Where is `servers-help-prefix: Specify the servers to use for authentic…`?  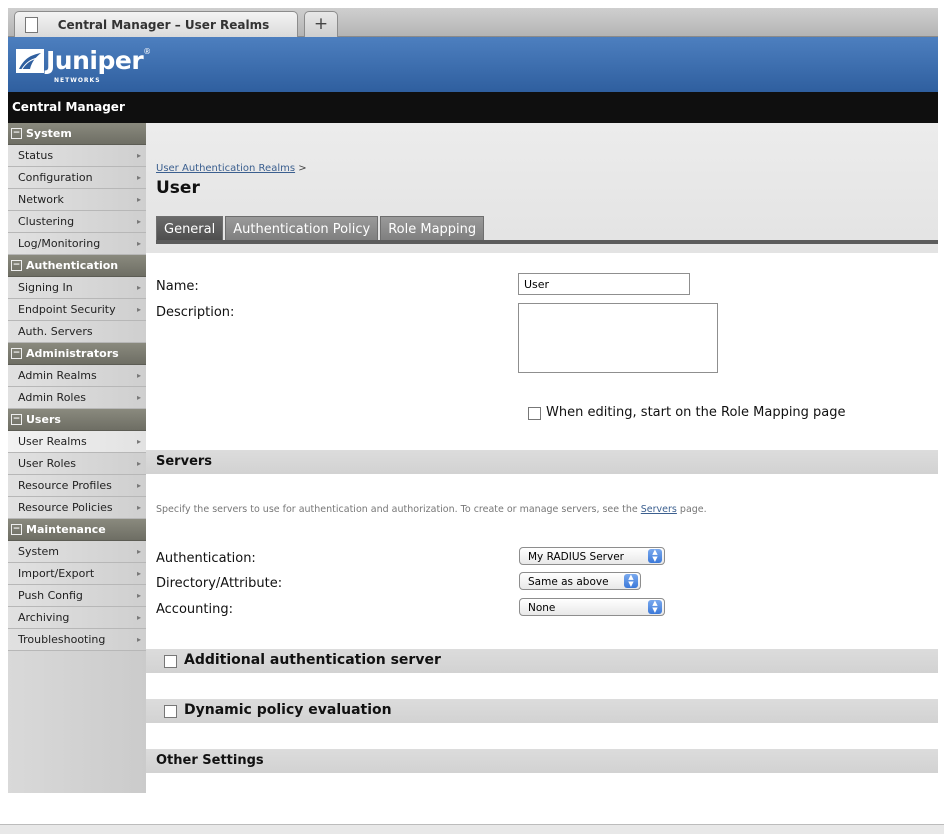
servers-help-prefix: Specify the servers to use for authentic… is located at coordinates (397, 509).